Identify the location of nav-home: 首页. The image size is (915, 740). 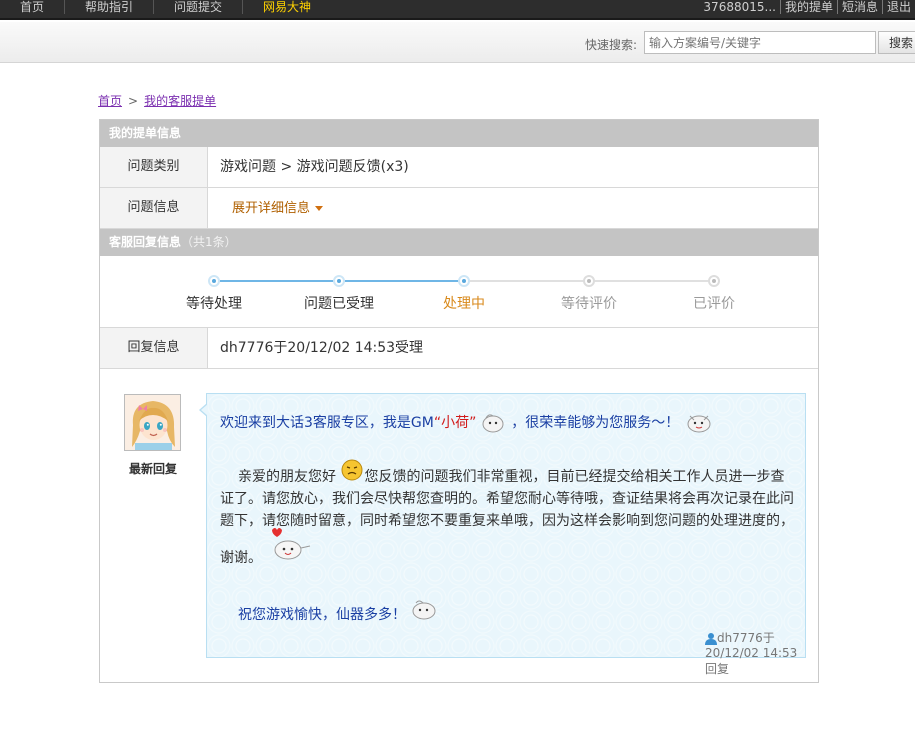
(33, 7).